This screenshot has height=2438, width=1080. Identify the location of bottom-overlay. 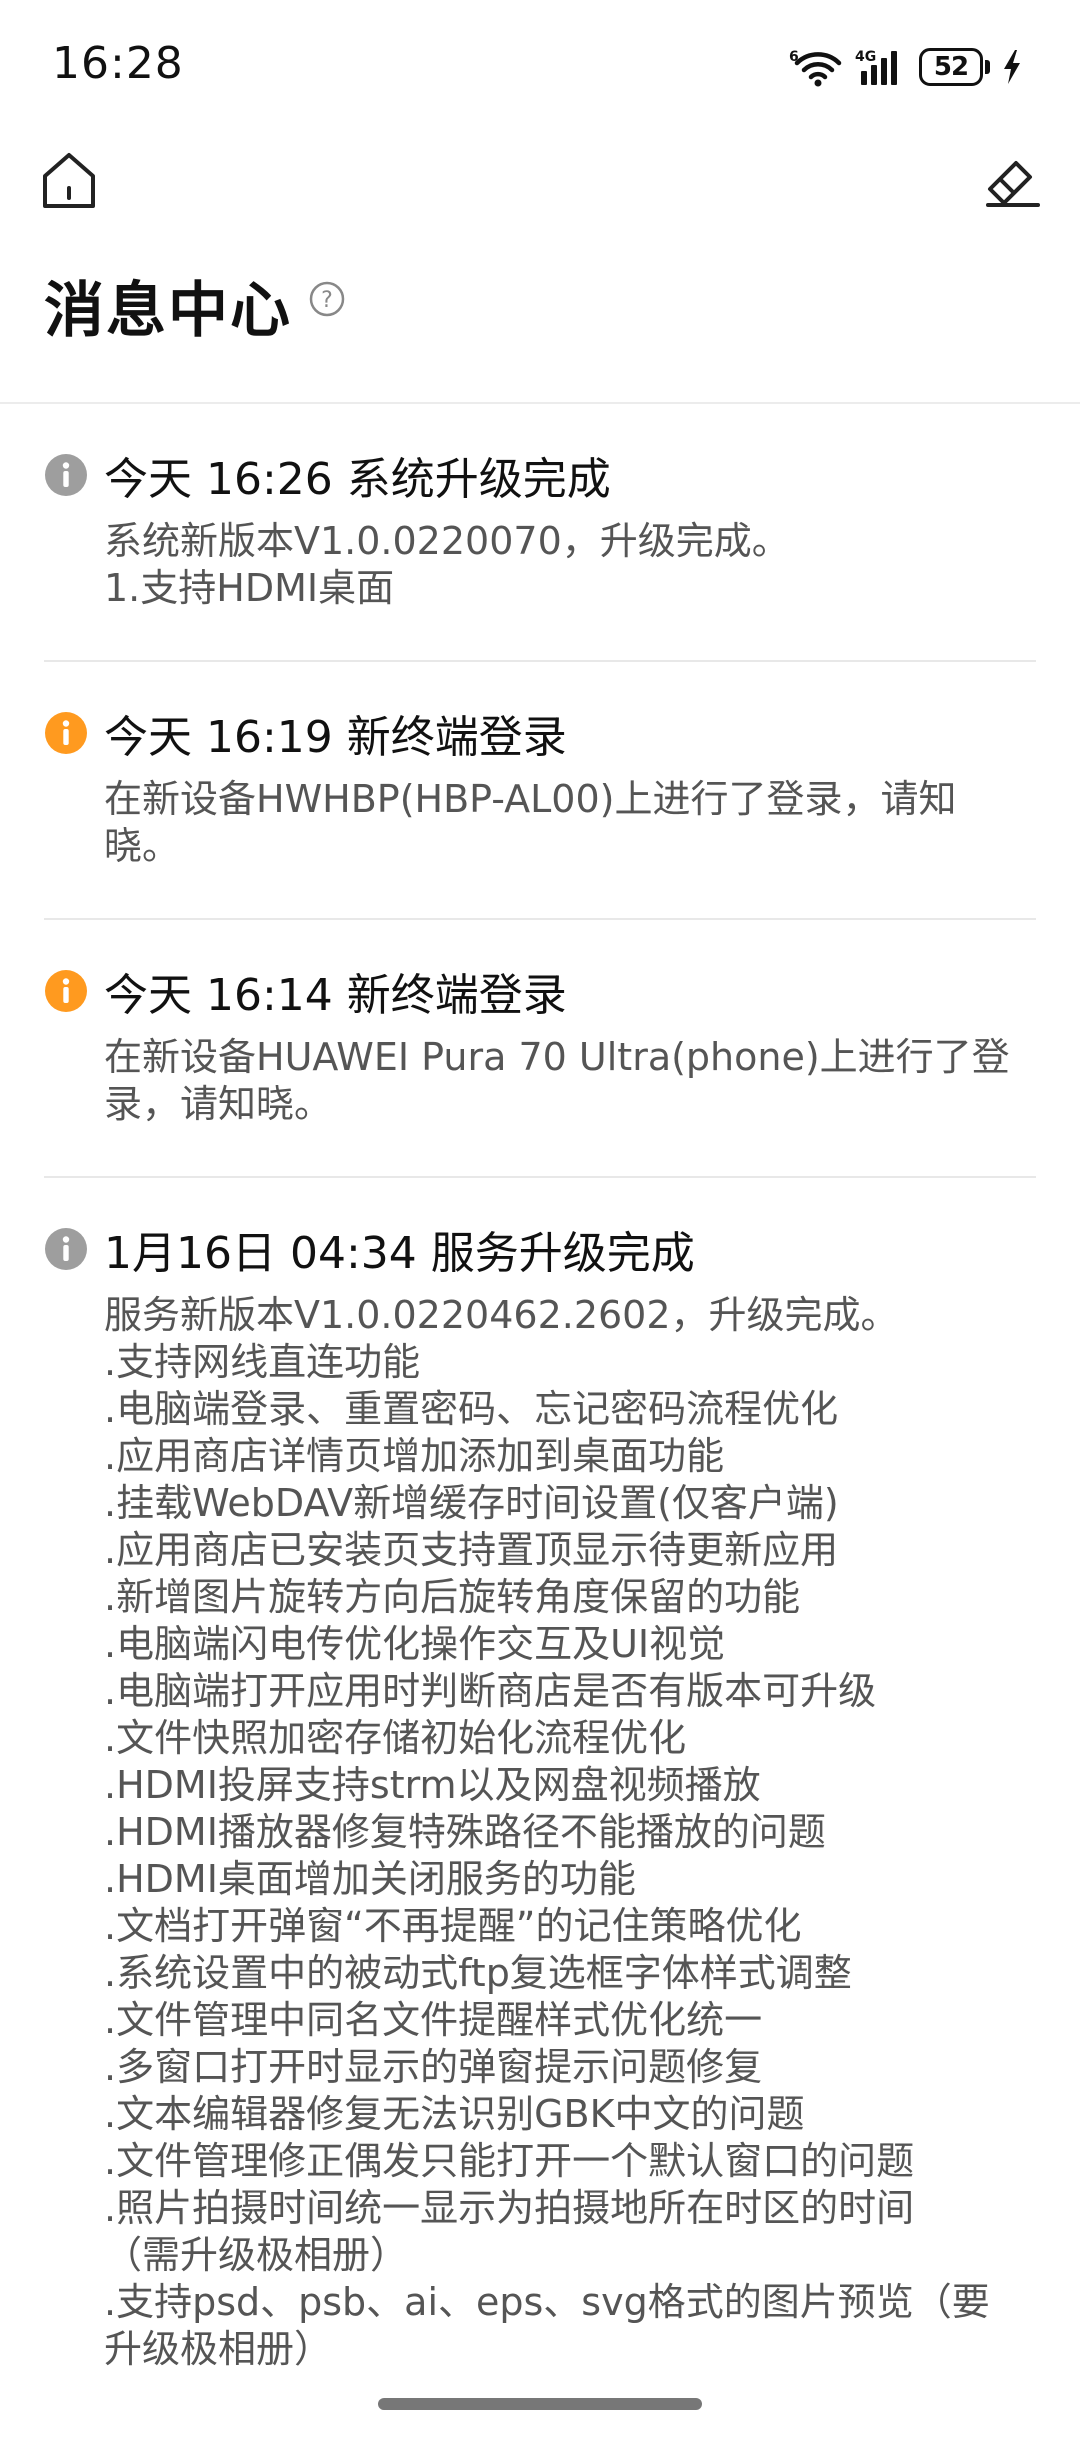
(540, 2413).